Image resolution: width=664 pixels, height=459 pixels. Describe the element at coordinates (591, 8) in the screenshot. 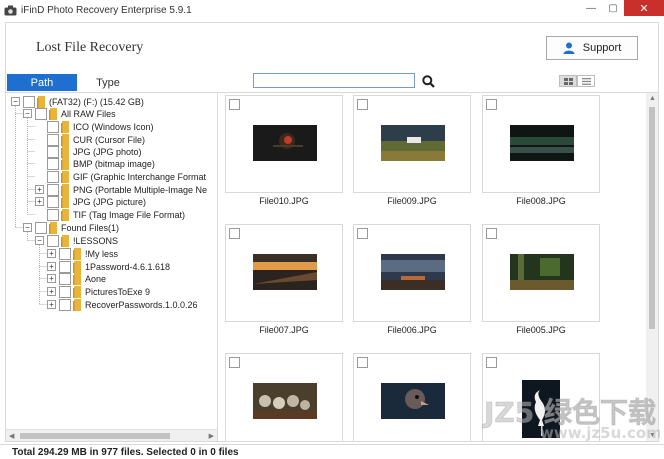

I see `minimize-button: —` at that location.